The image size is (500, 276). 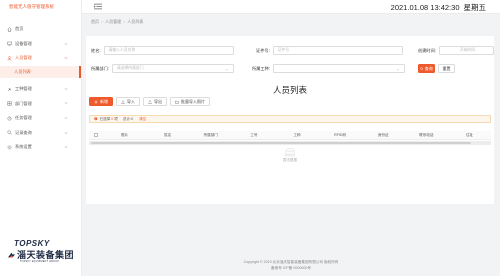 I want to click on datetime-display: 2021.01.08 13:42:30 星期五, so click(x=438, y=7).